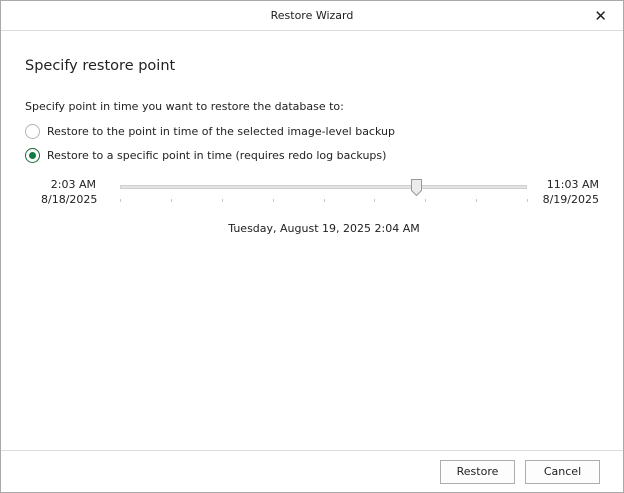 The height and width of the screenshot is (493, 624). I want to click on slider-start: 2:03 AM 8/18/2025, so click(69, 192).